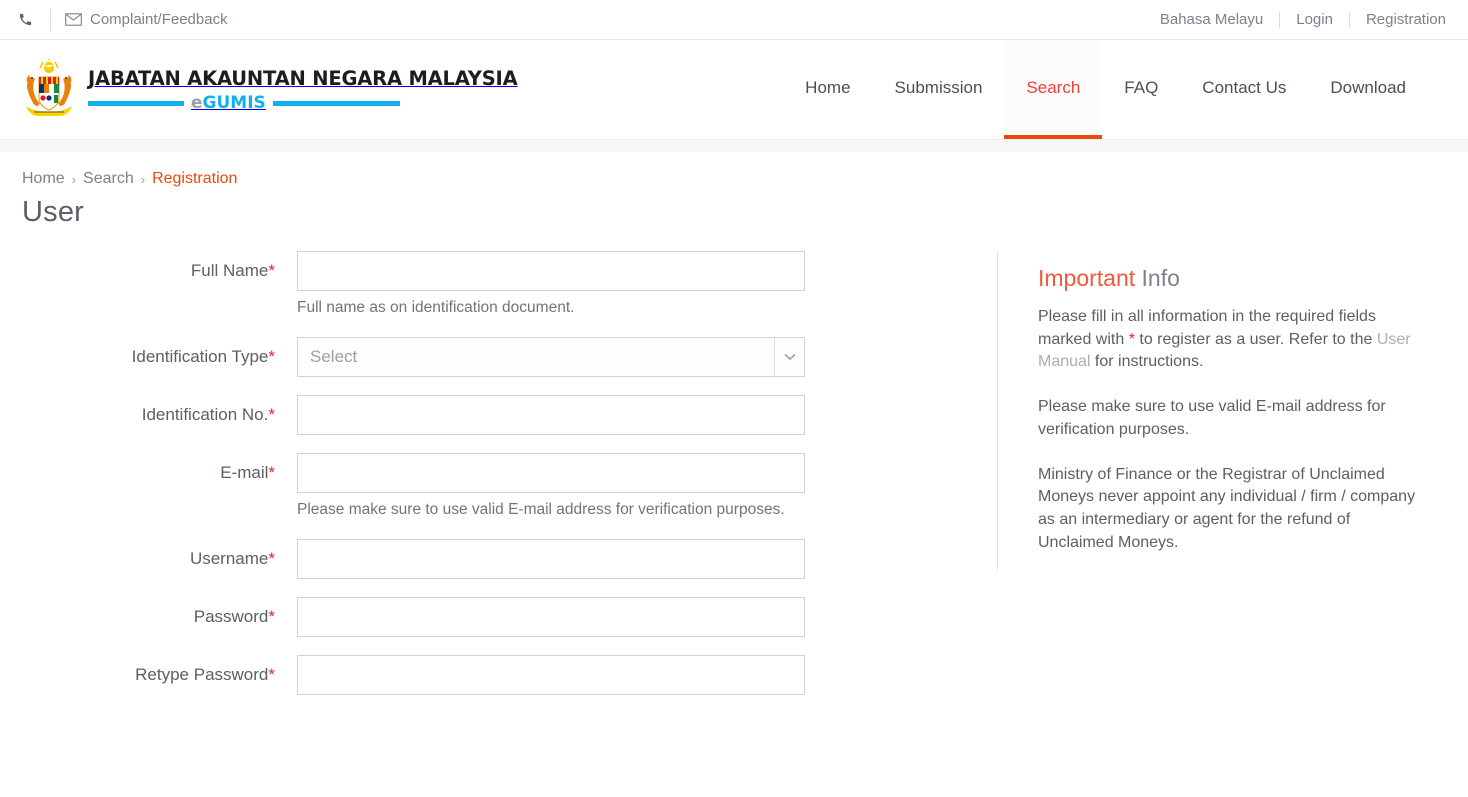 This screenshot has width=1468, height=797. I want to click on password-input, so click(551, 616).